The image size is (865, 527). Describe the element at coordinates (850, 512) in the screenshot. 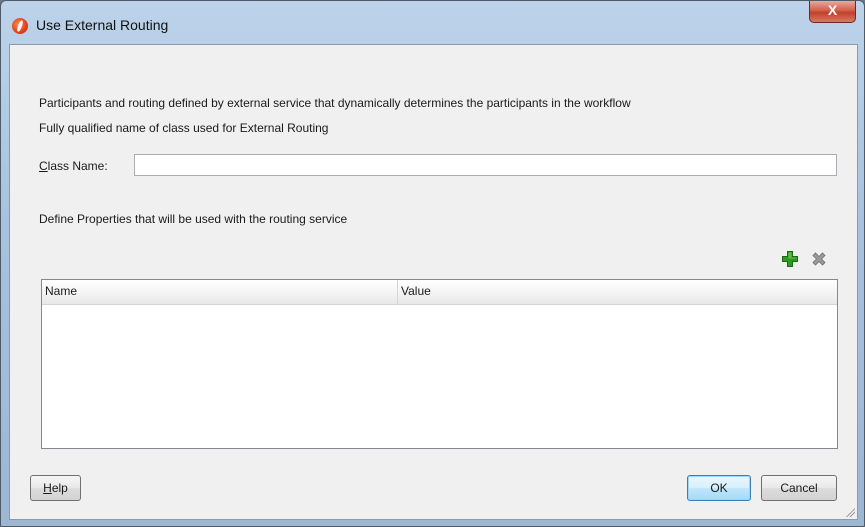

I see `resize-grip` at that location.